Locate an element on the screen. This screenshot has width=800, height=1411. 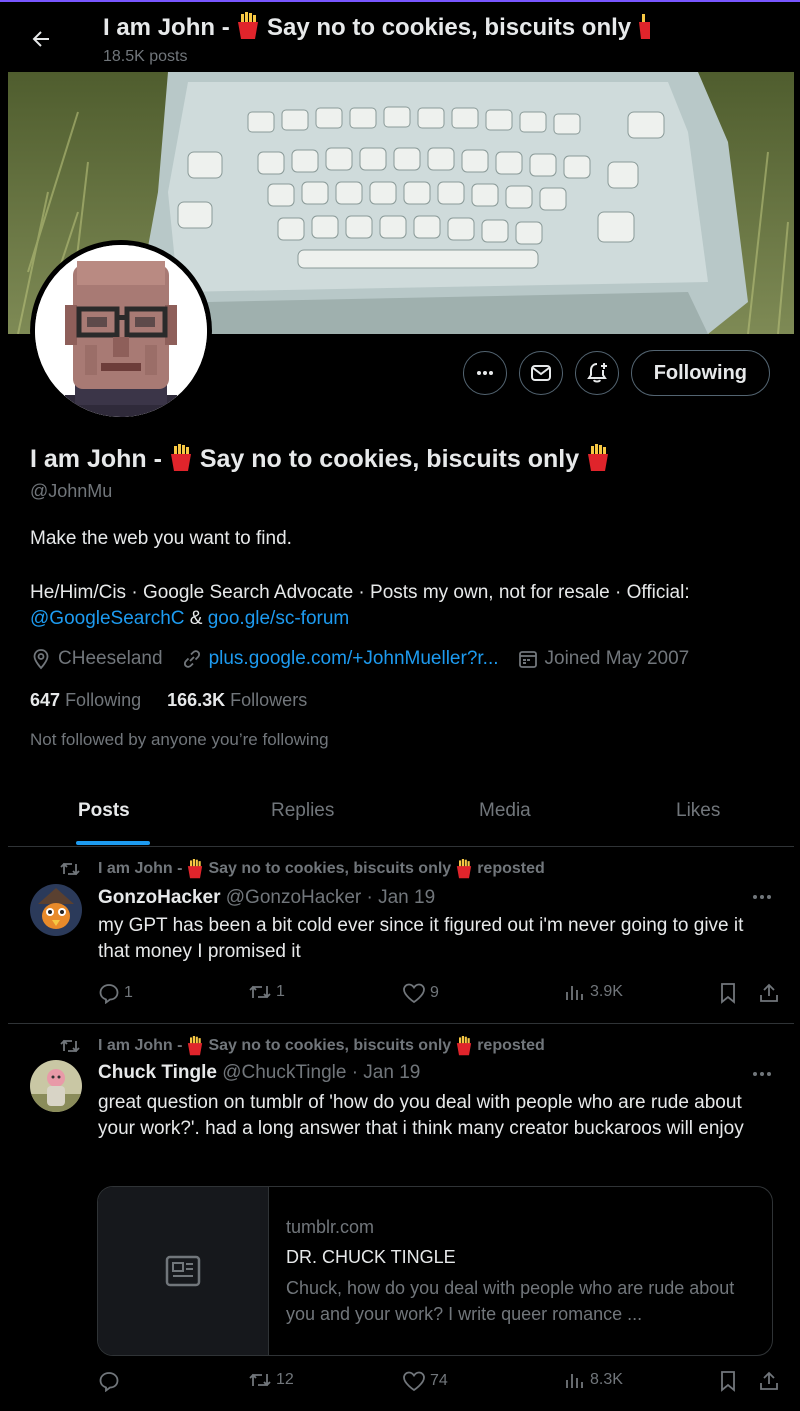
follow-stats: 647 Following 166.3K Followers is located at coordinates (168, 700).